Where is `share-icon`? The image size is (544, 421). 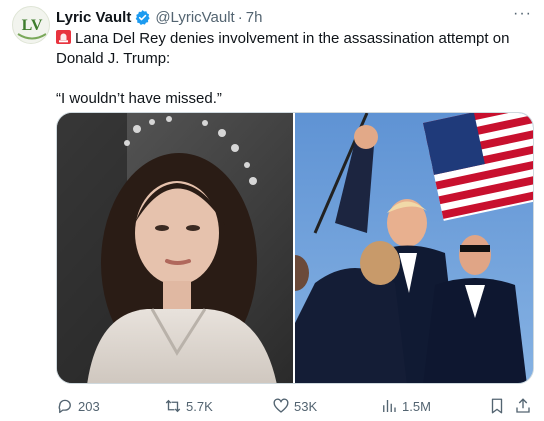 share-icon is located at coordinates (523, 405).